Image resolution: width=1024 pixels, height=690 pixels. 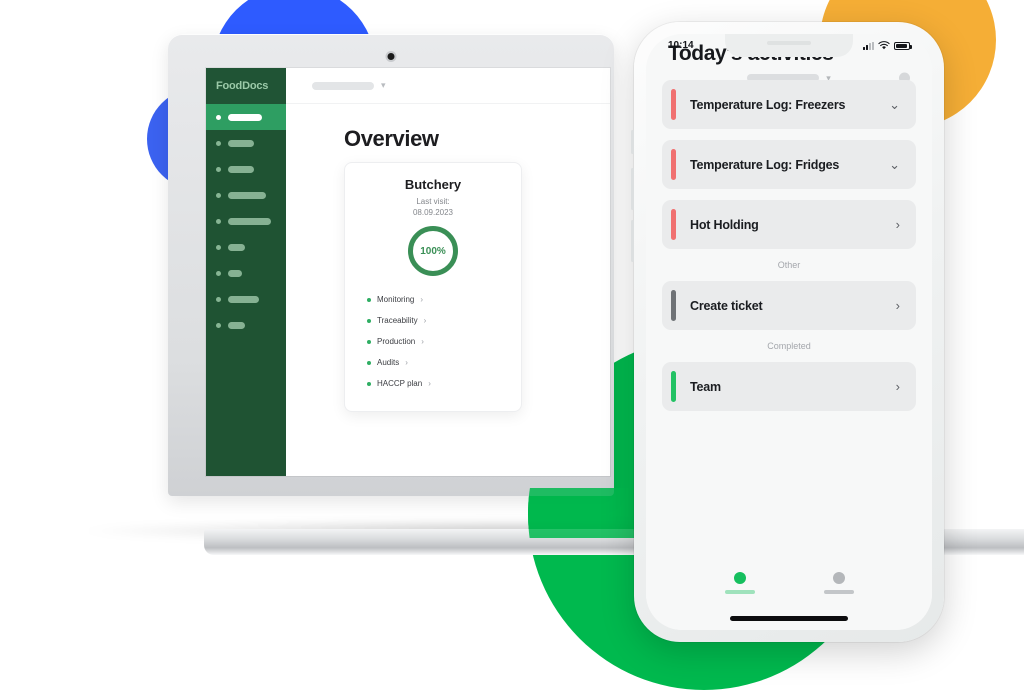 I want to click on facility-link-label: Monitoring, so click(x=396, y=299).